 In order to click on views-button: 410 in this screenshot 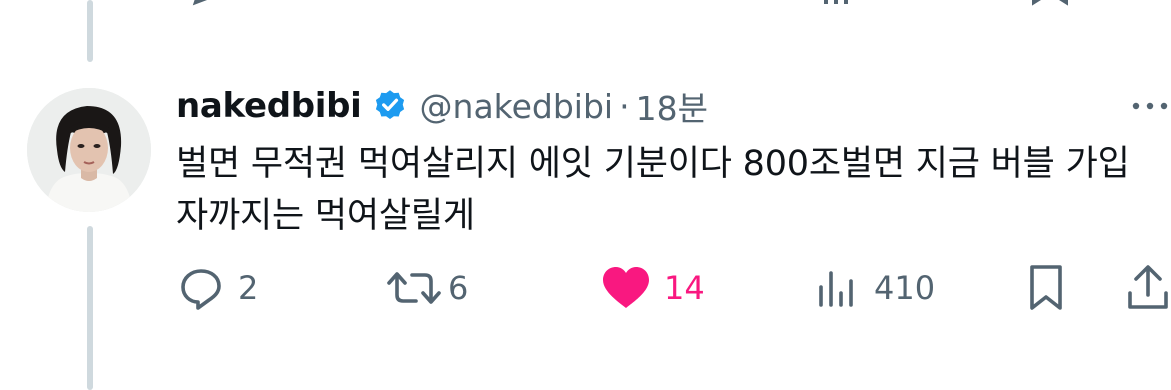, I will do `click(875, 288)`.